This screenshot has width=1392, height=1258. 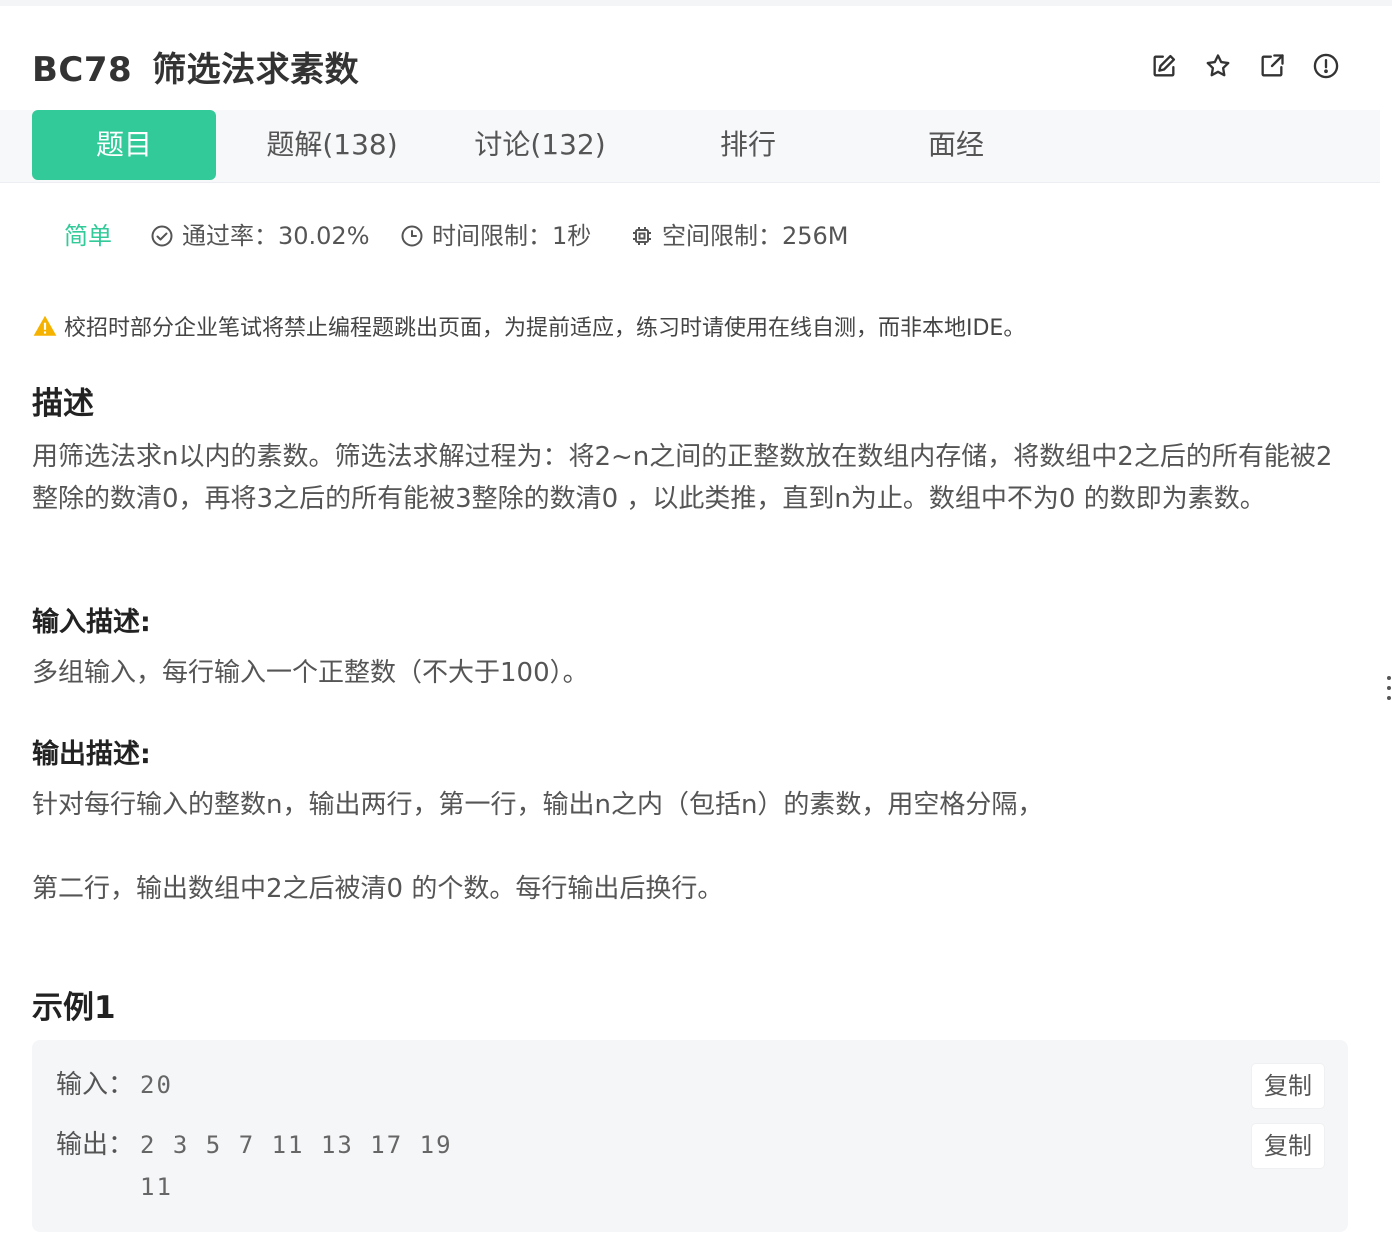 I want to click on problem-name: 筛选法求素数, so click(x=256, y=70).